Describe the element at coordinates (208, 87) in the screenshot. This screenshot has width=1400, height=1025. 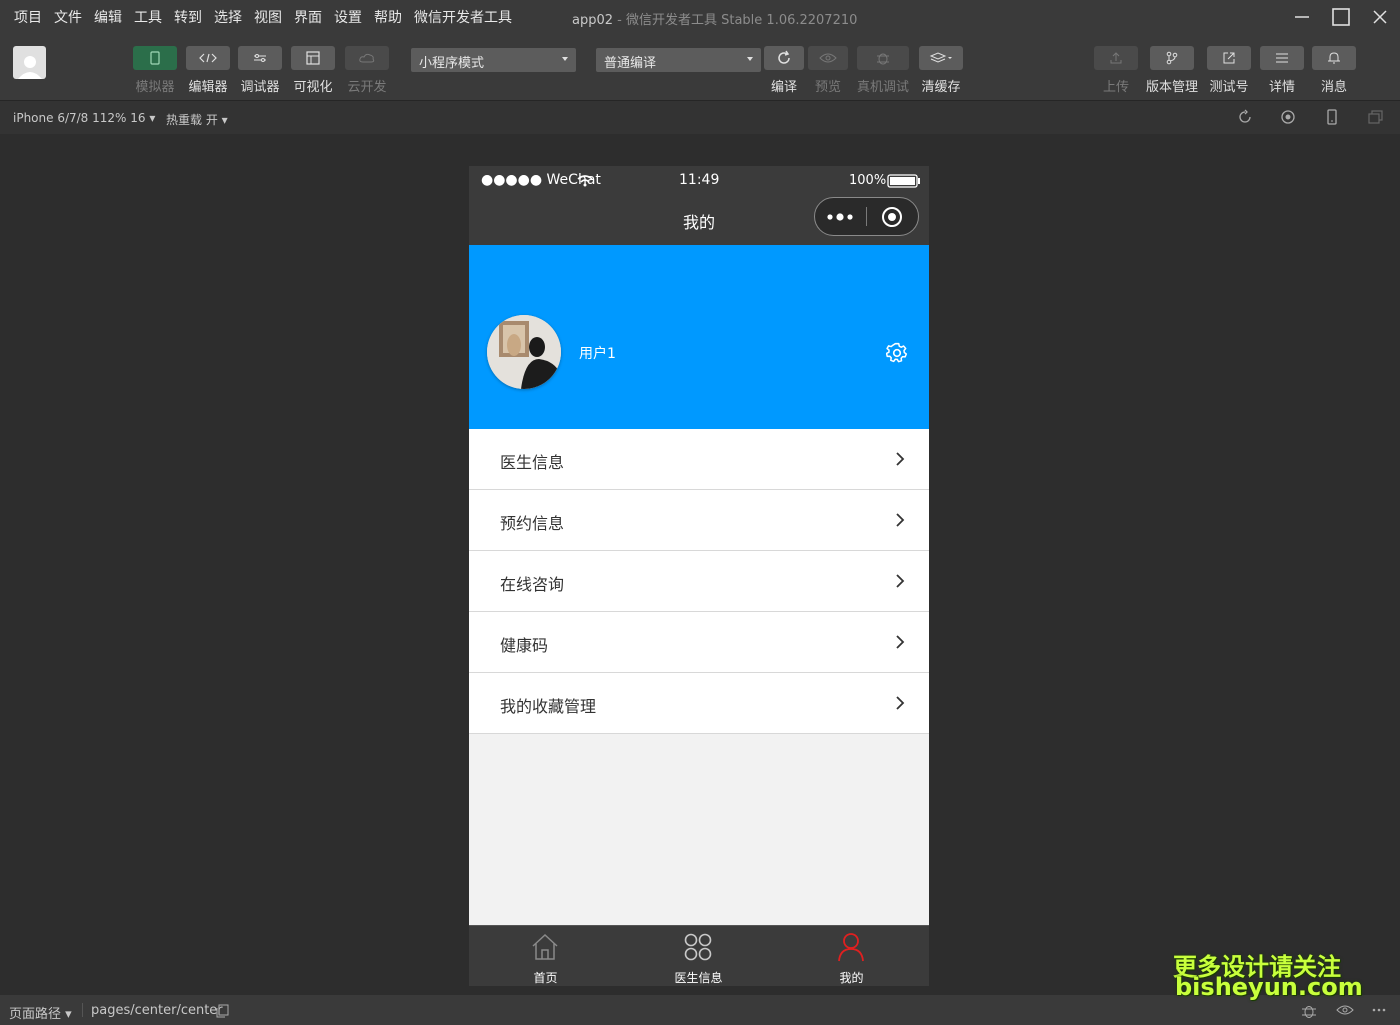
I see `editor-label: 编辑器` at that location.